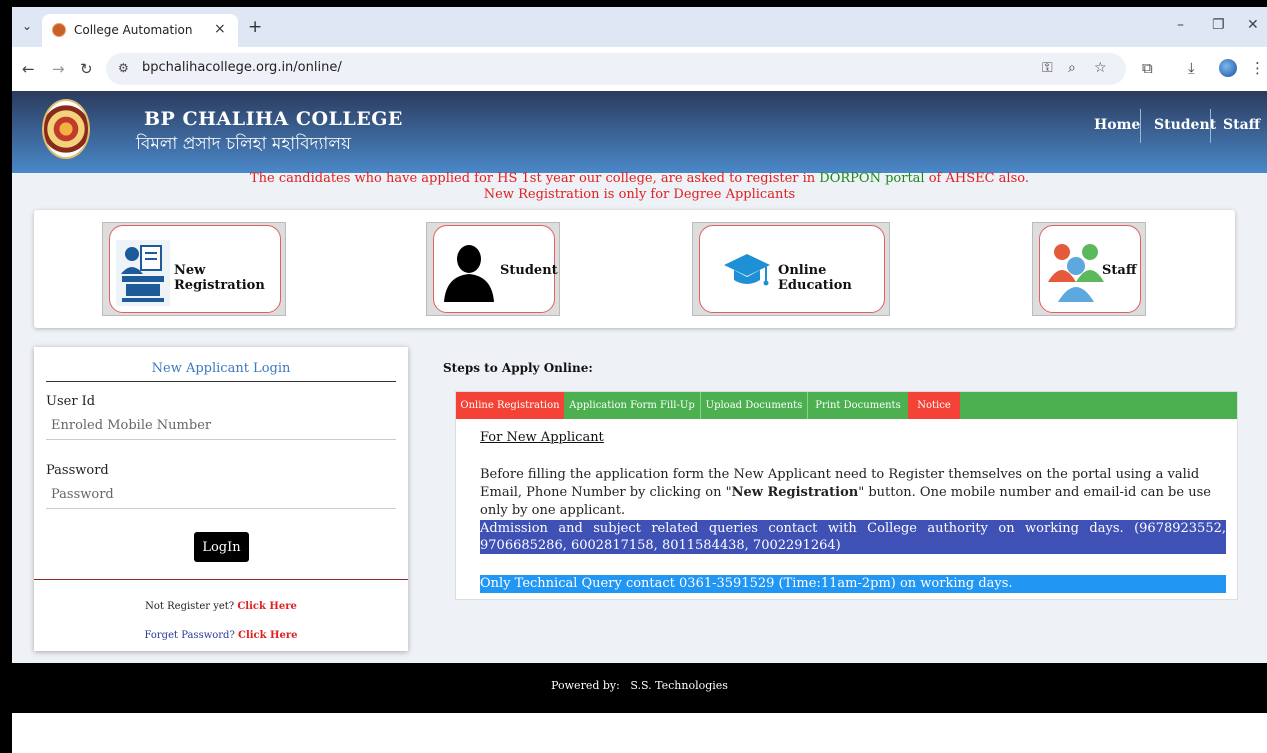  What do you see at coordinates (871, 178) in the screenshot?
I see `dorpon-portal-link: DORPON portal` at bounding box center [871, 178].